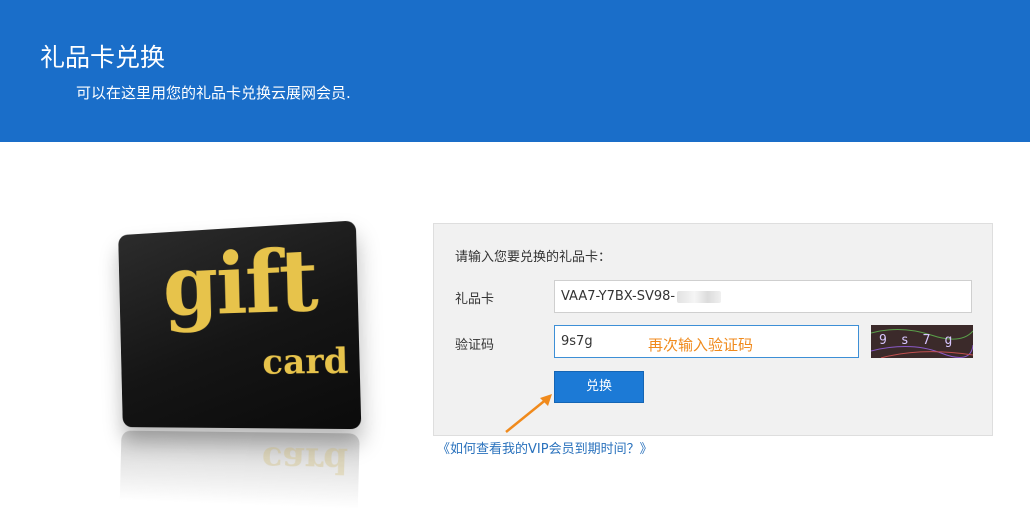  Describe the element at coordinates (545, 447) in the screenshot. I see `vip-expiry-help-link: 《如何查看我的VIP会员到期时间？》` at that location.